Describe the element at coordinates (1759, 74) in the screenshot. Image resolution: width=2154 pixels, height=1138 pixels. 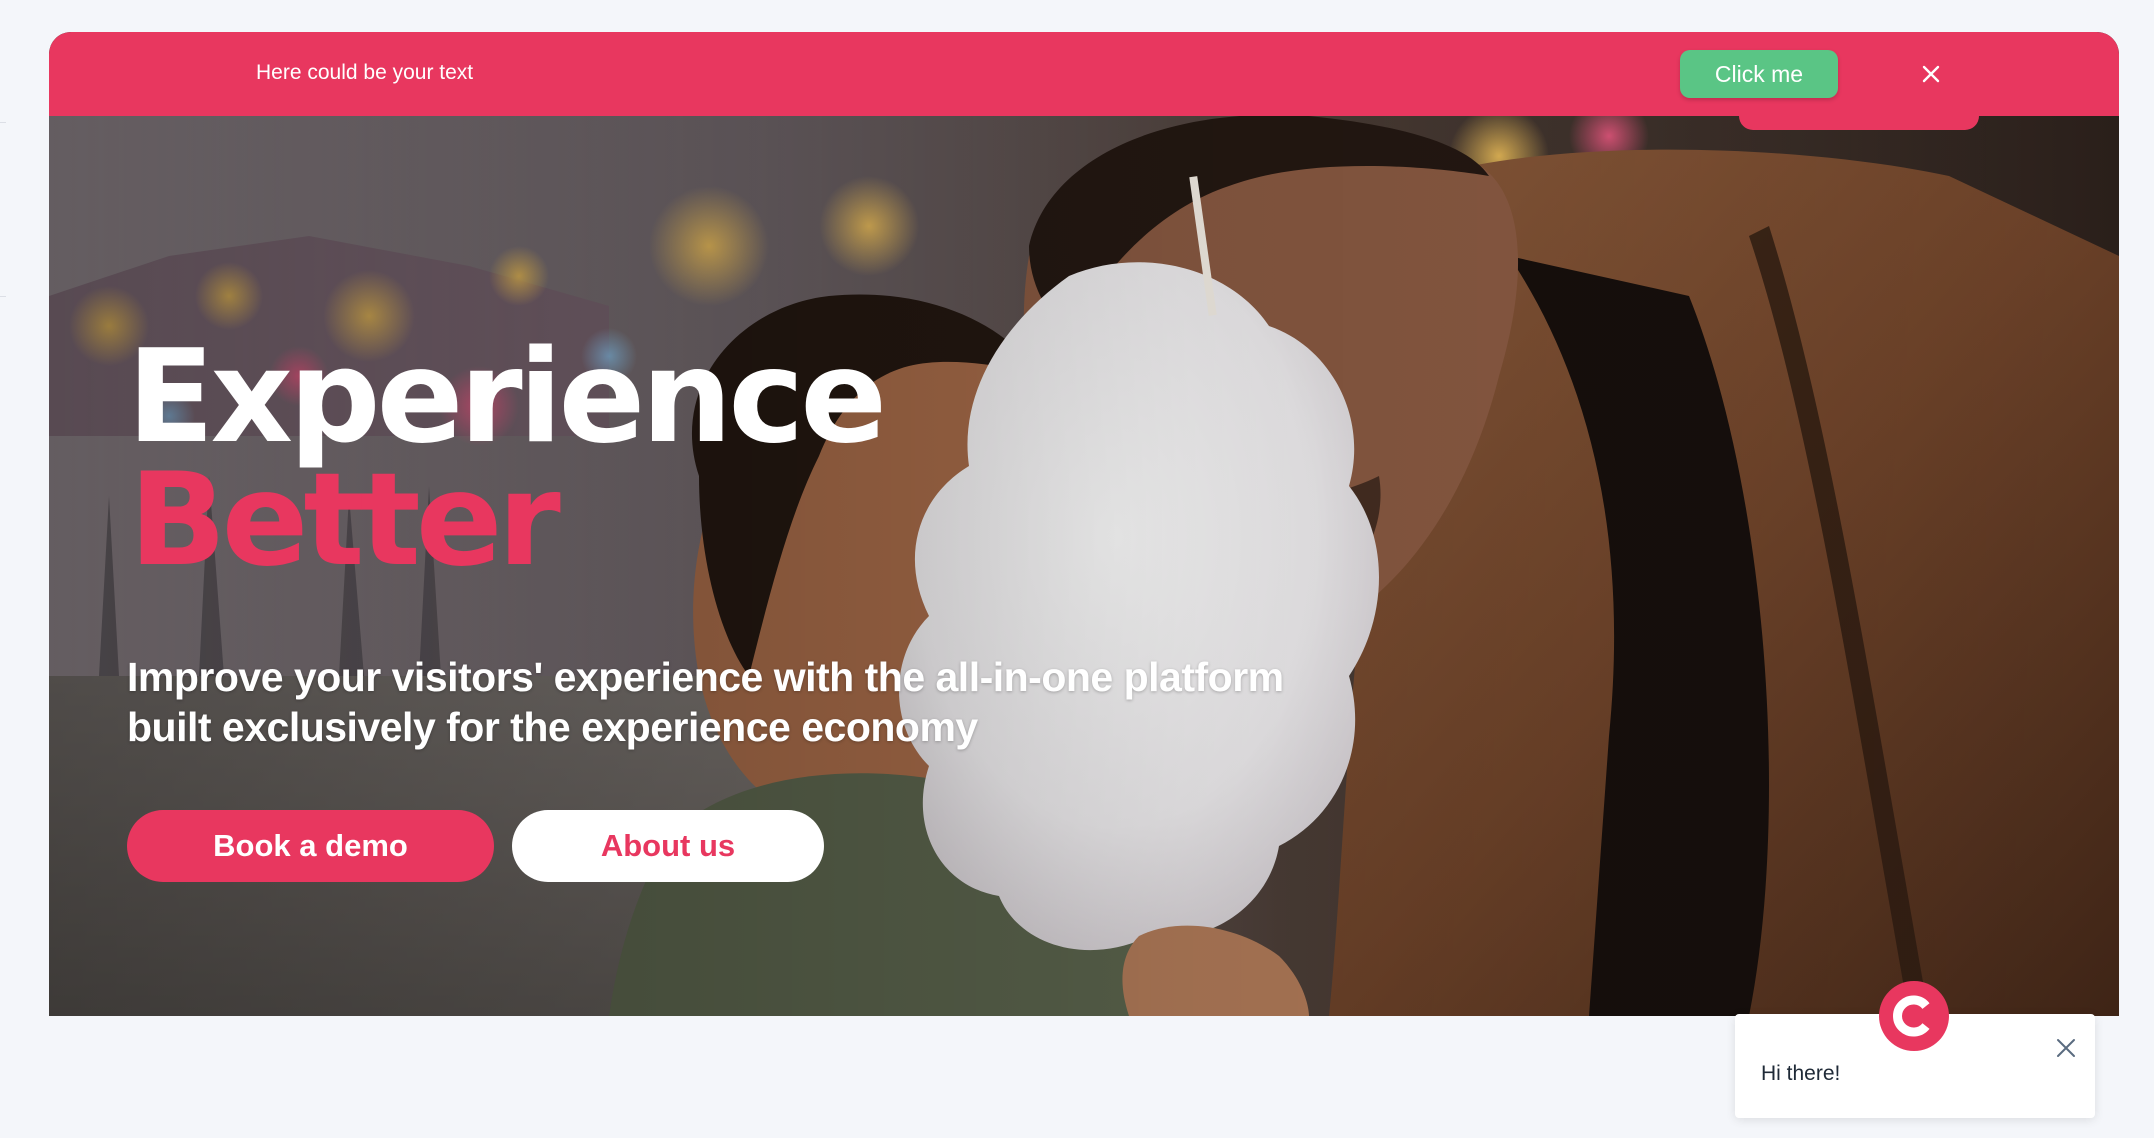
I see `click-me-button: Click me` at that location.